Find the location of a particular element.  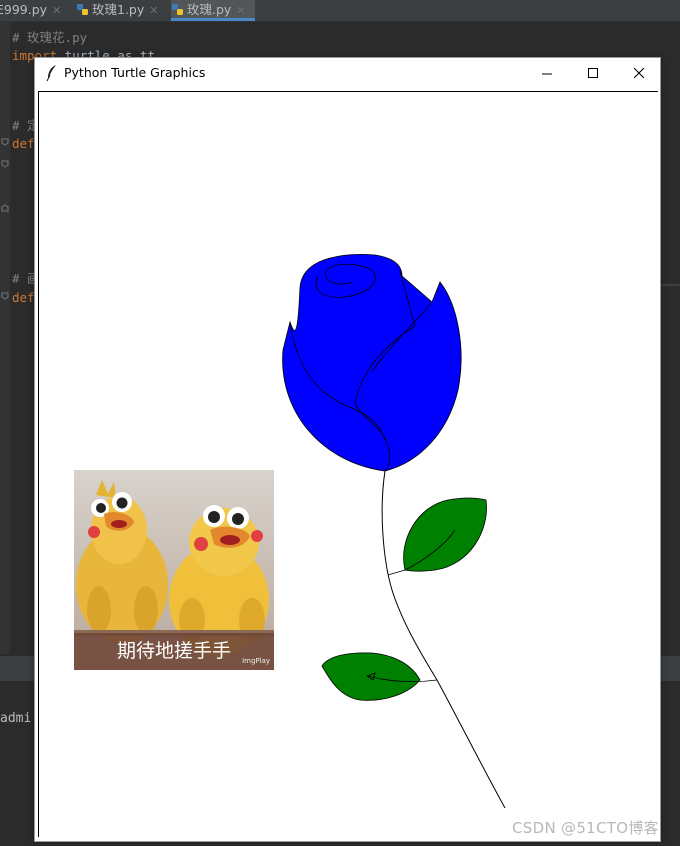

meme-sticker: 期待地搓手手 ImgPlay is located at coordinates (174, 570).